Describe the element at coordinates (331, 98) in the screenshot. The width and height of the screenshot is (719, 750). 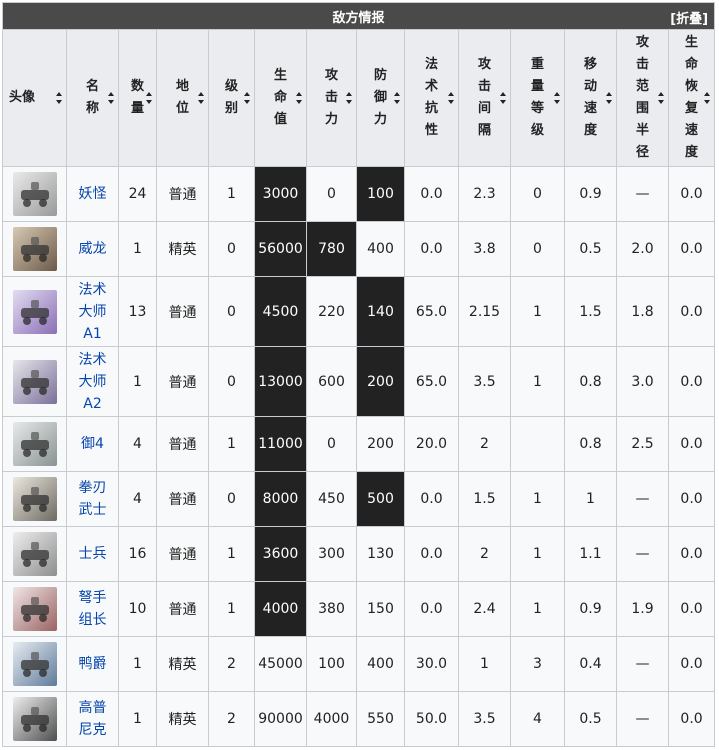
I see `column-header-atk: 攻击力` at that location.